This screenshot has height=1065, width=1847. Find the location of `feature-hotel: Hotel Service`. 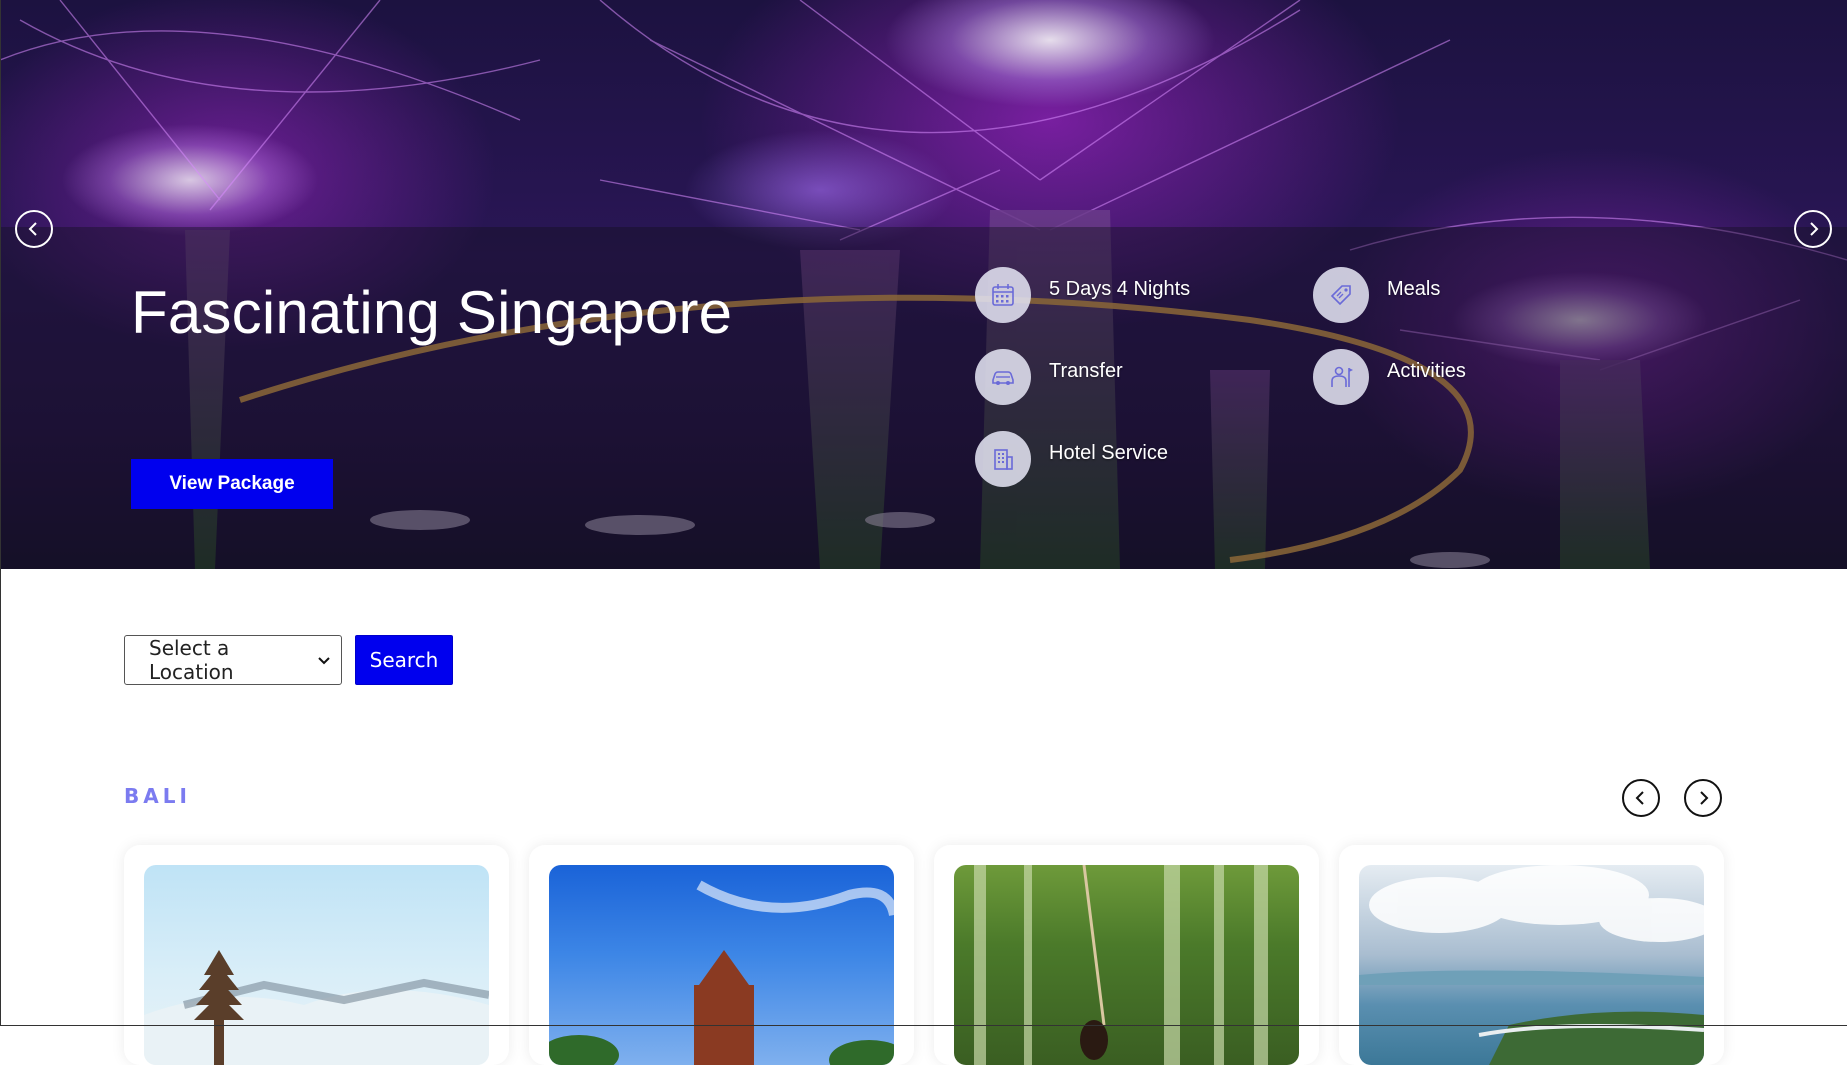

feature-hotel: Hotel Service is located at coordinates (1071, 459).